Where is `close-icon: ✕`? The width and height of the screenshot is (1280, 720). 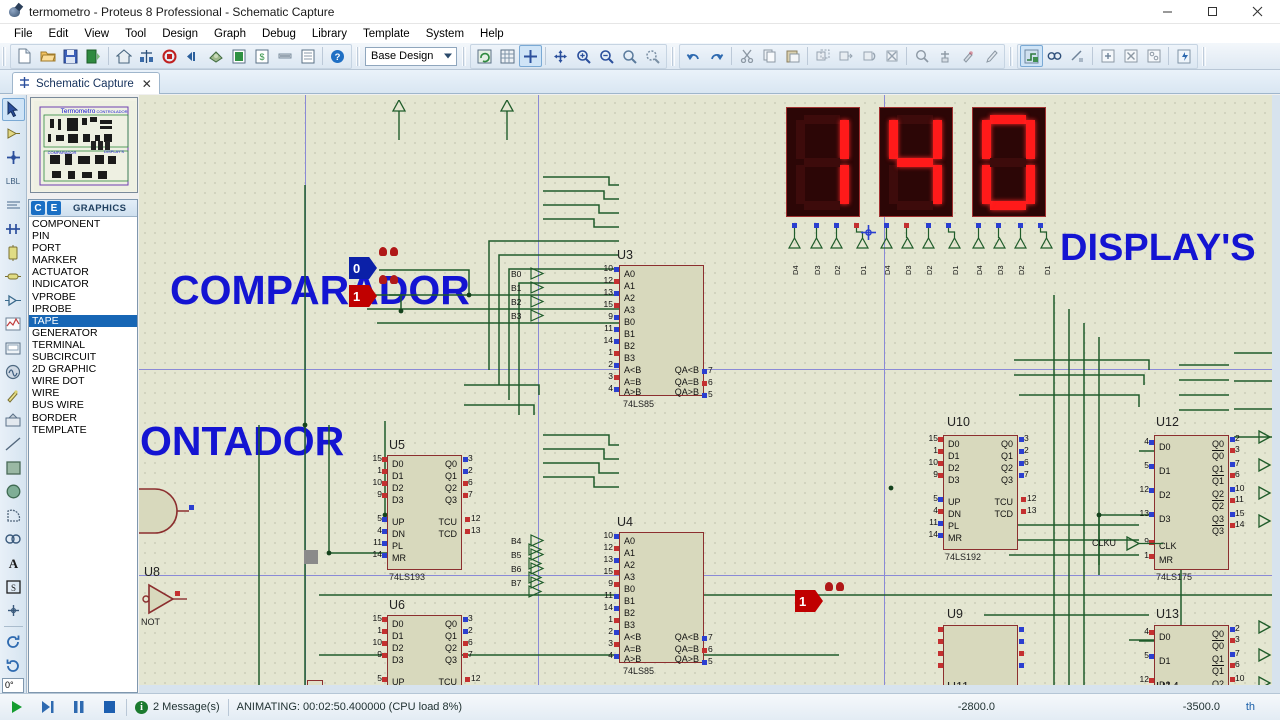
close-icon: ✕ is located at coordinates (147, 84).